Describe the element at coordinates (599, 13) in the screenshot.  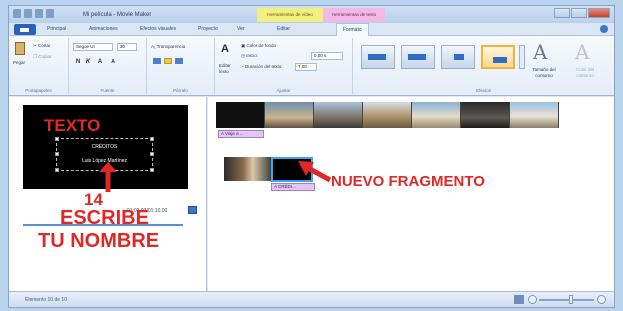
I see `close-button` at that location.